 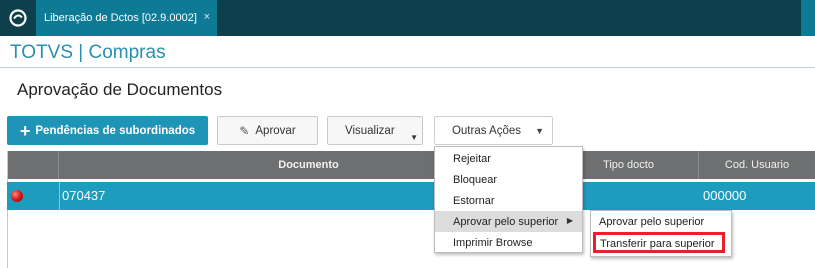 What do you see at coordinates (407, 67) in the screenshot?
I see `header-divider` at bounding box center [407, 67].